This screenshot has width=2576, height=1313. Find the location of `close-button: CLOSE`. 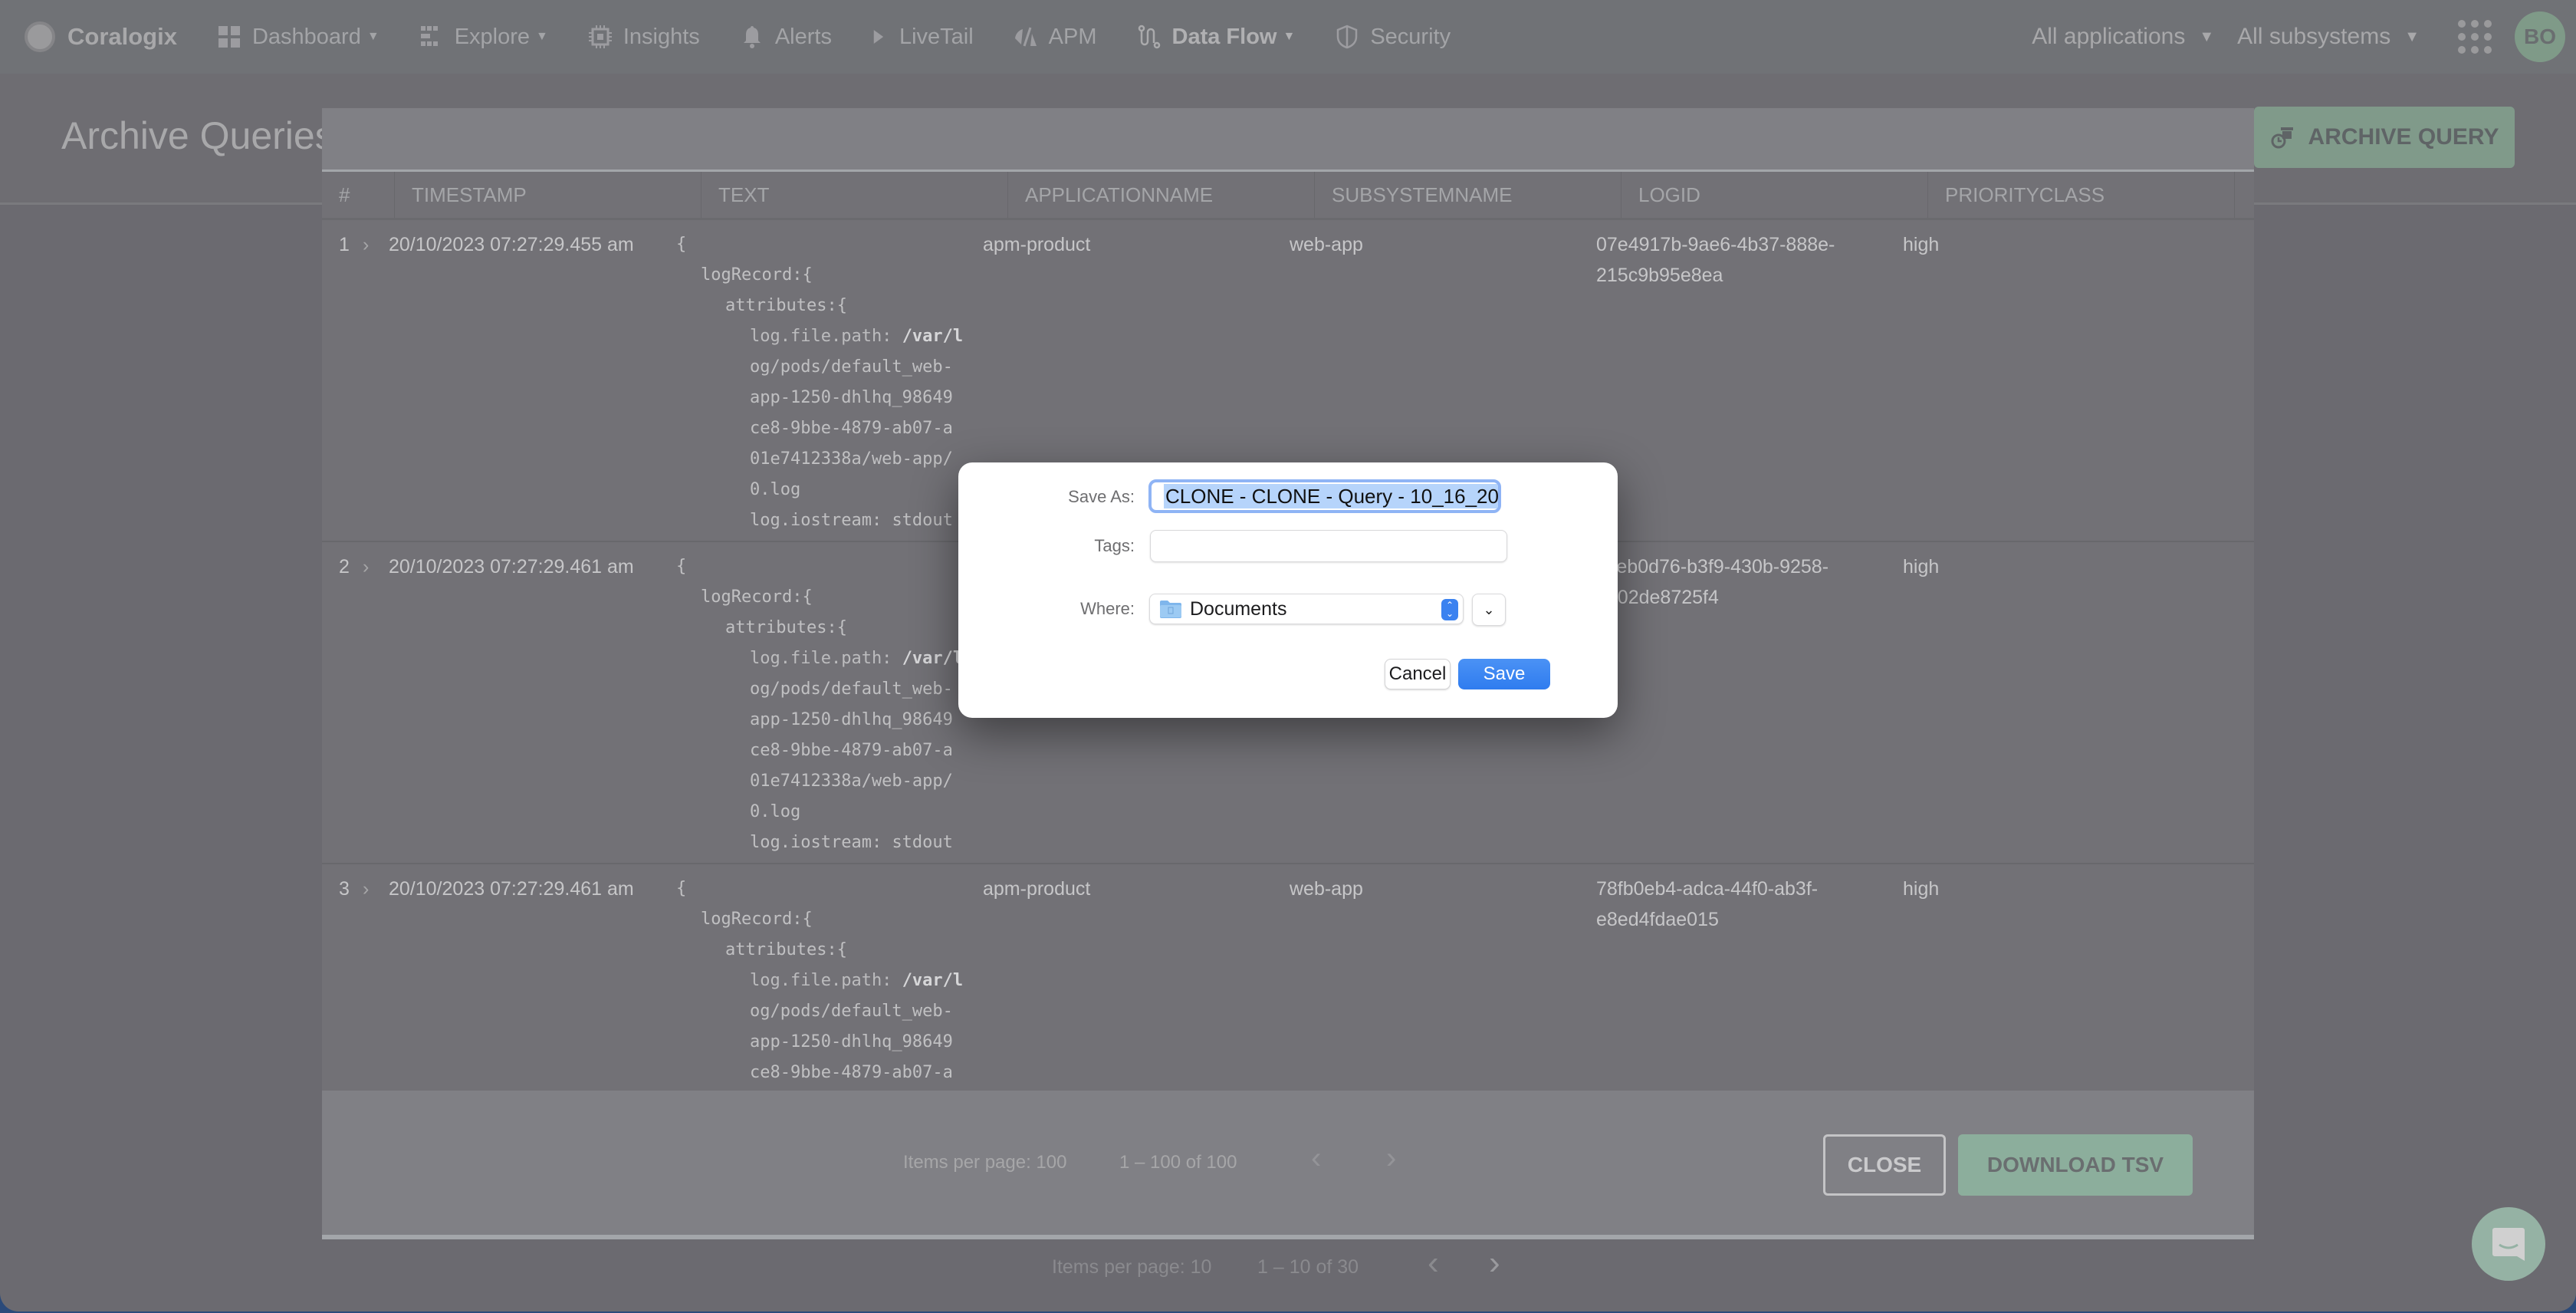

close-button: CLOSE is located at coordinates (1884, 1165).